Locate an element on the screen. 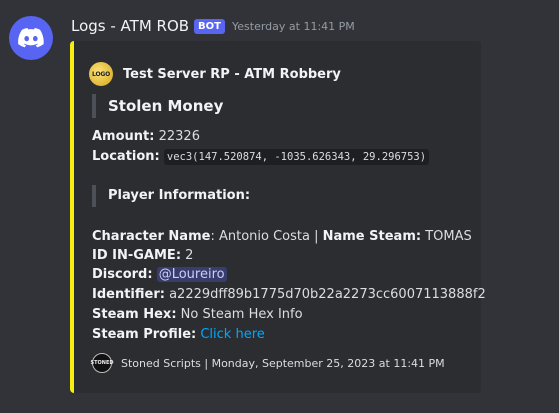  steam-profile-line: Steam Profile: Click here is located at coordinates (178, 334).